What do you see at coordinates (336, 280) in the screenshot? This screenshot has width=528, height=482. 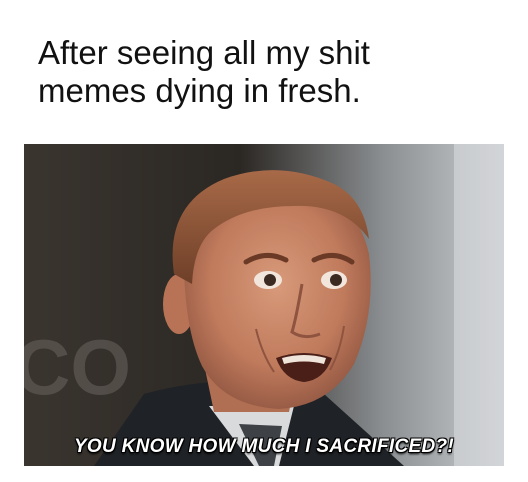 I see `right-pupil` at bounding box center [336, 280].